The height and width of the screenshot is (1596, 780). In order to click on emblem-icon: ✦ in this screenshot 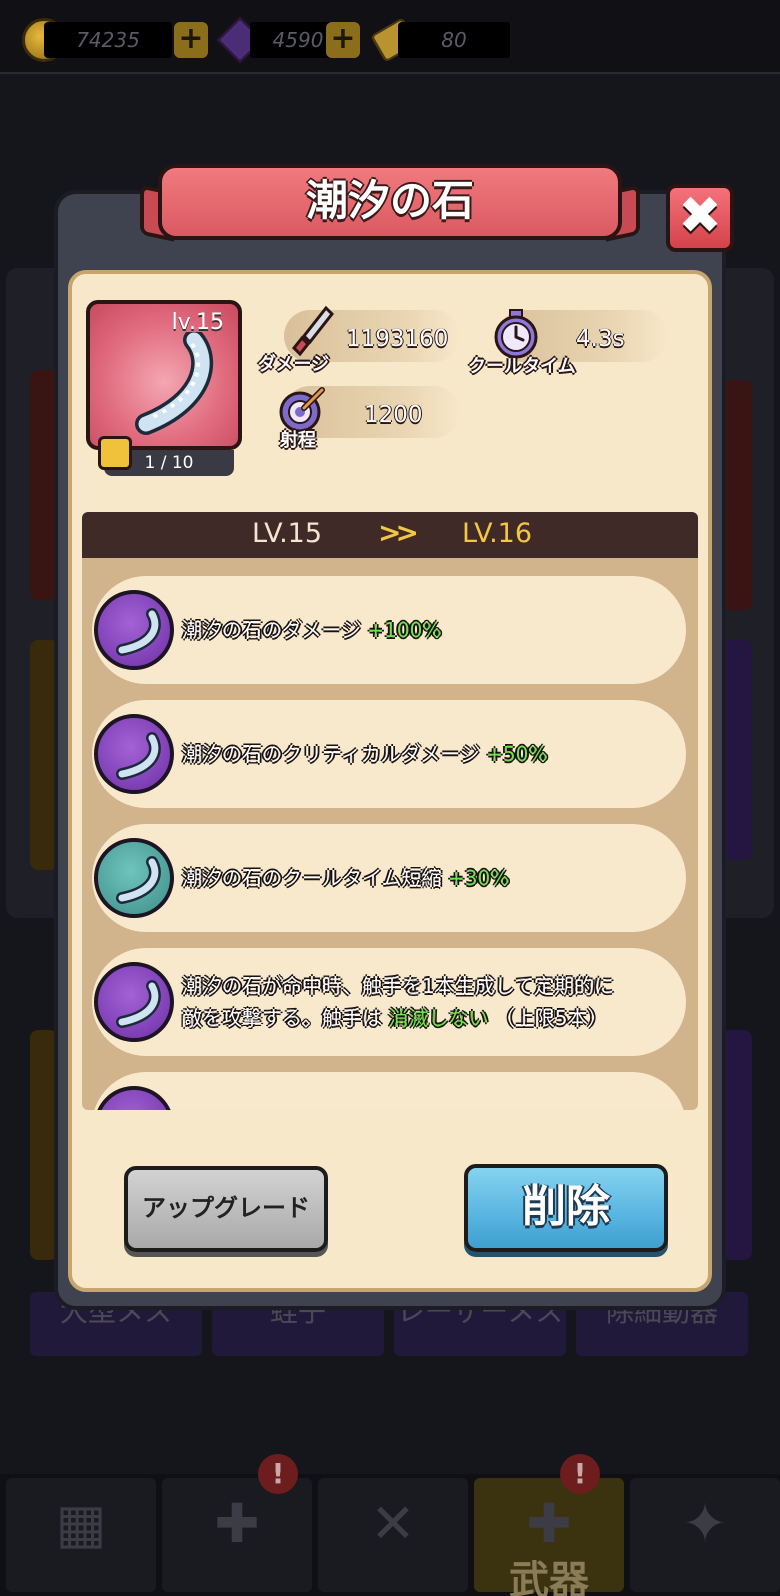, I will do `click(705, 1523)`.